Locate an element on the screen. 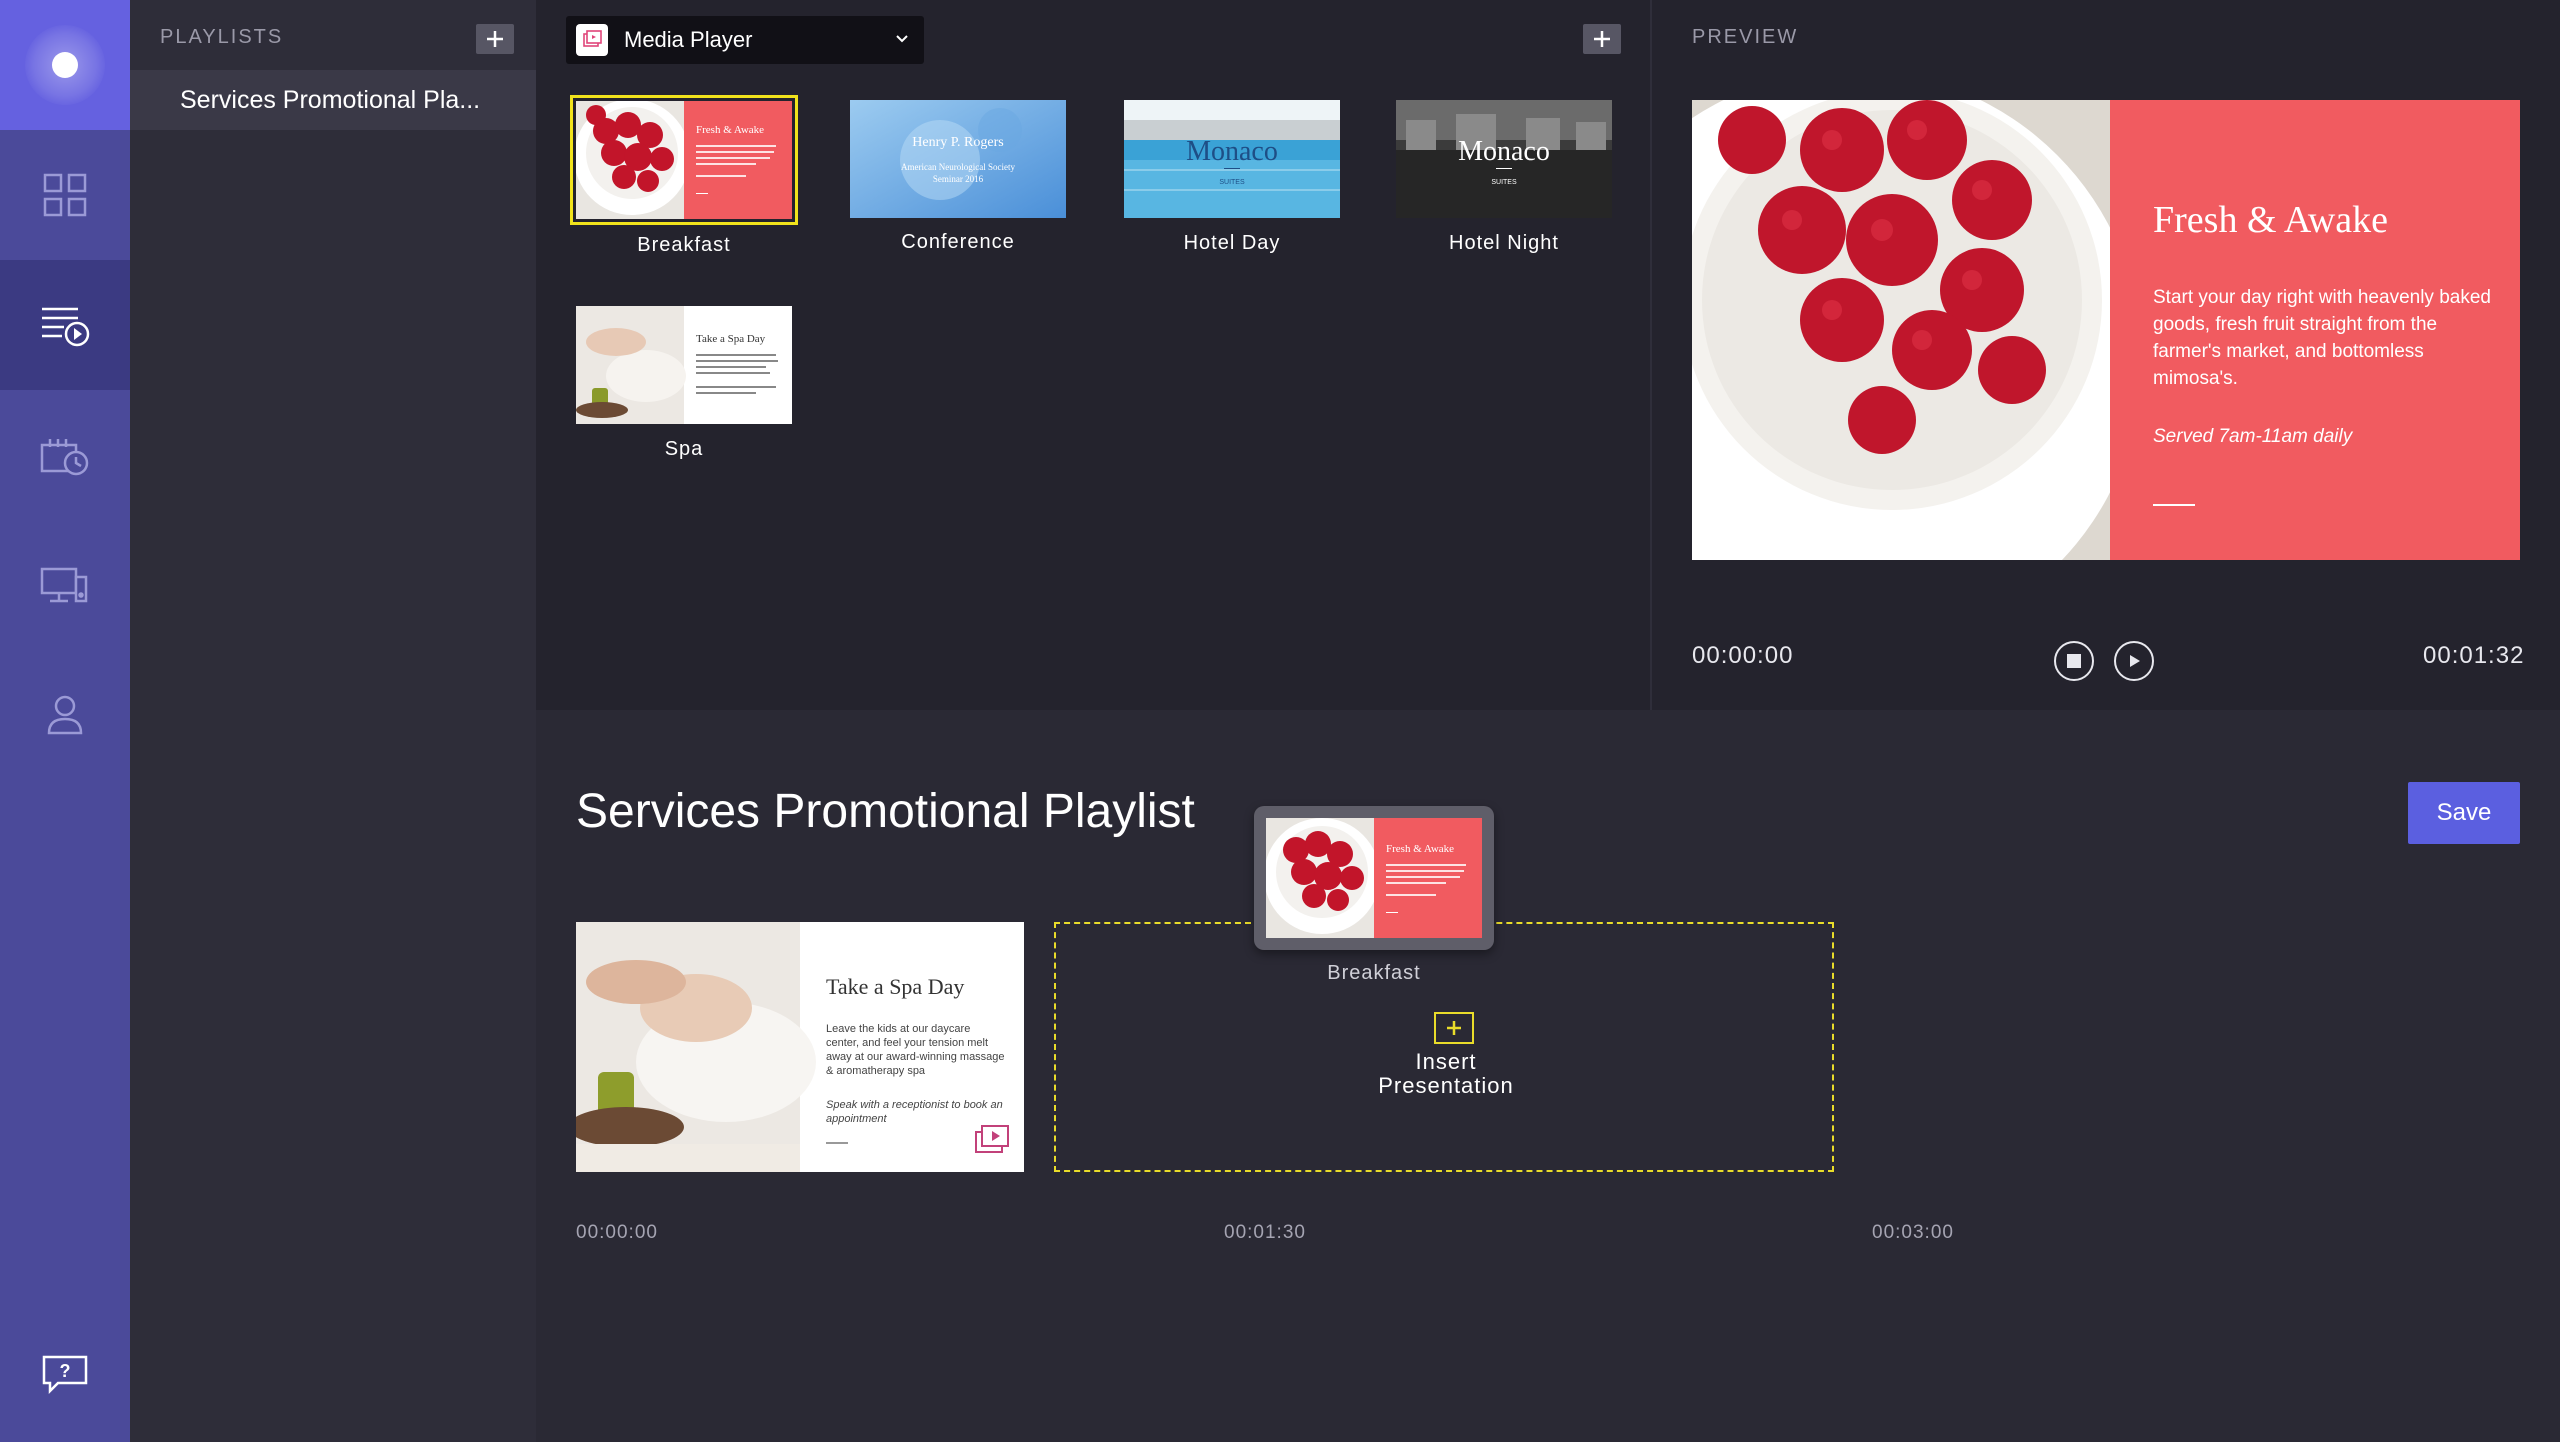 Image resolution: width=2560 pixels, height=1442 pixels. add-playlist-button is located at coordinates (495, 39).